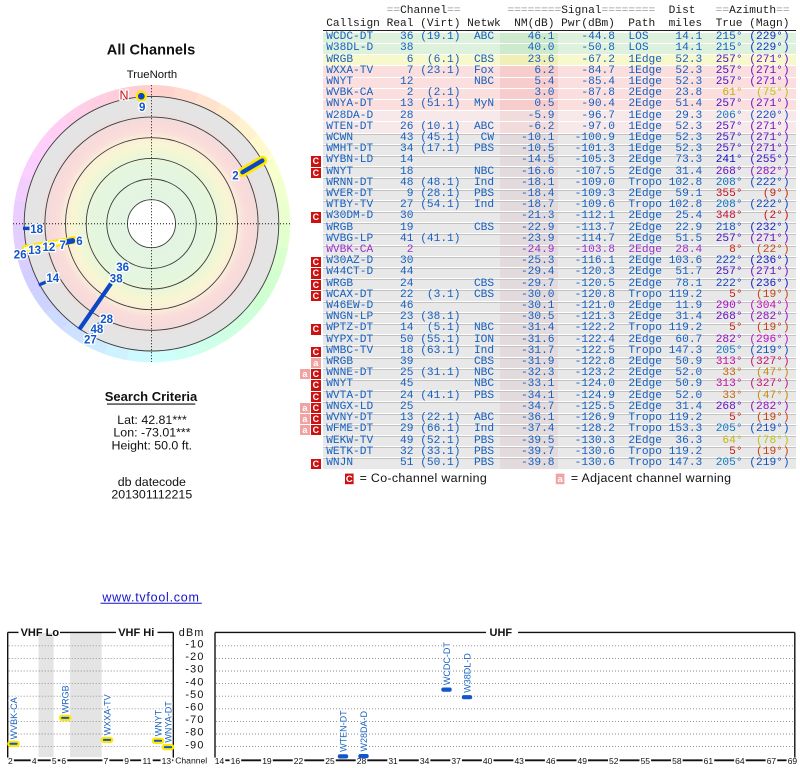 The image size is (800, 768). Describe the element at coordinates (194, 645) in the screenshot. I see `svg-text: -10` at that location.